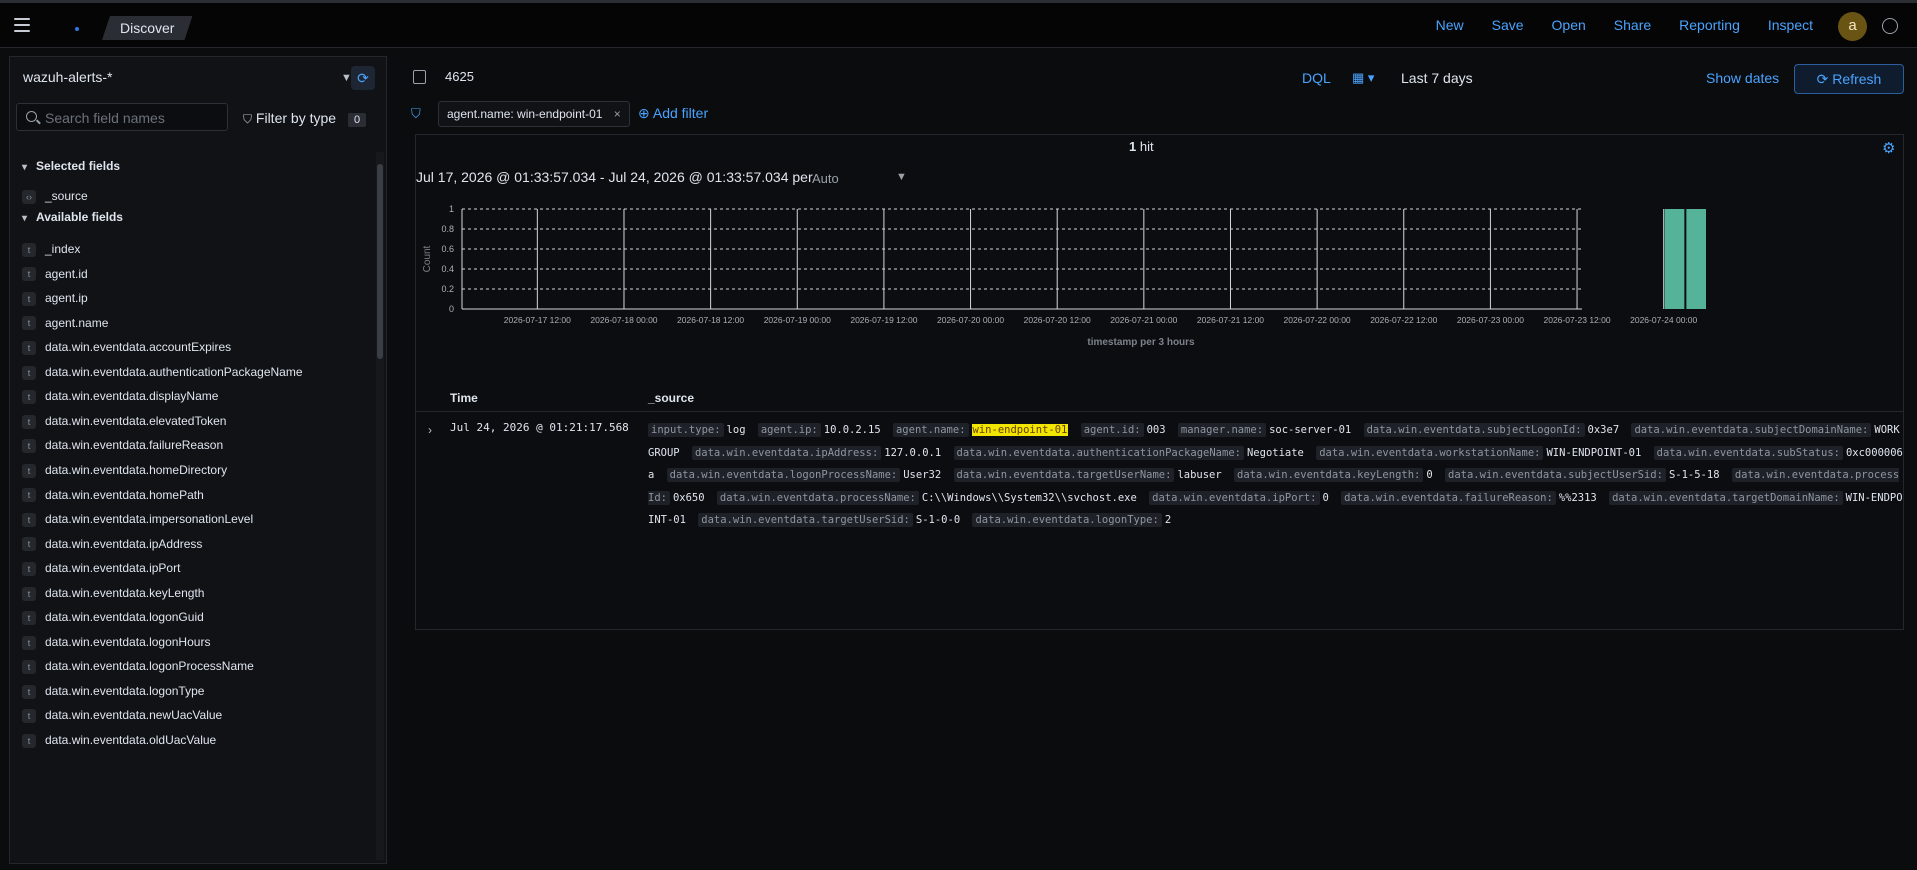  I want to click on filter-pill: agent.name: win-endpoint-01 ×, so click(534, 114).